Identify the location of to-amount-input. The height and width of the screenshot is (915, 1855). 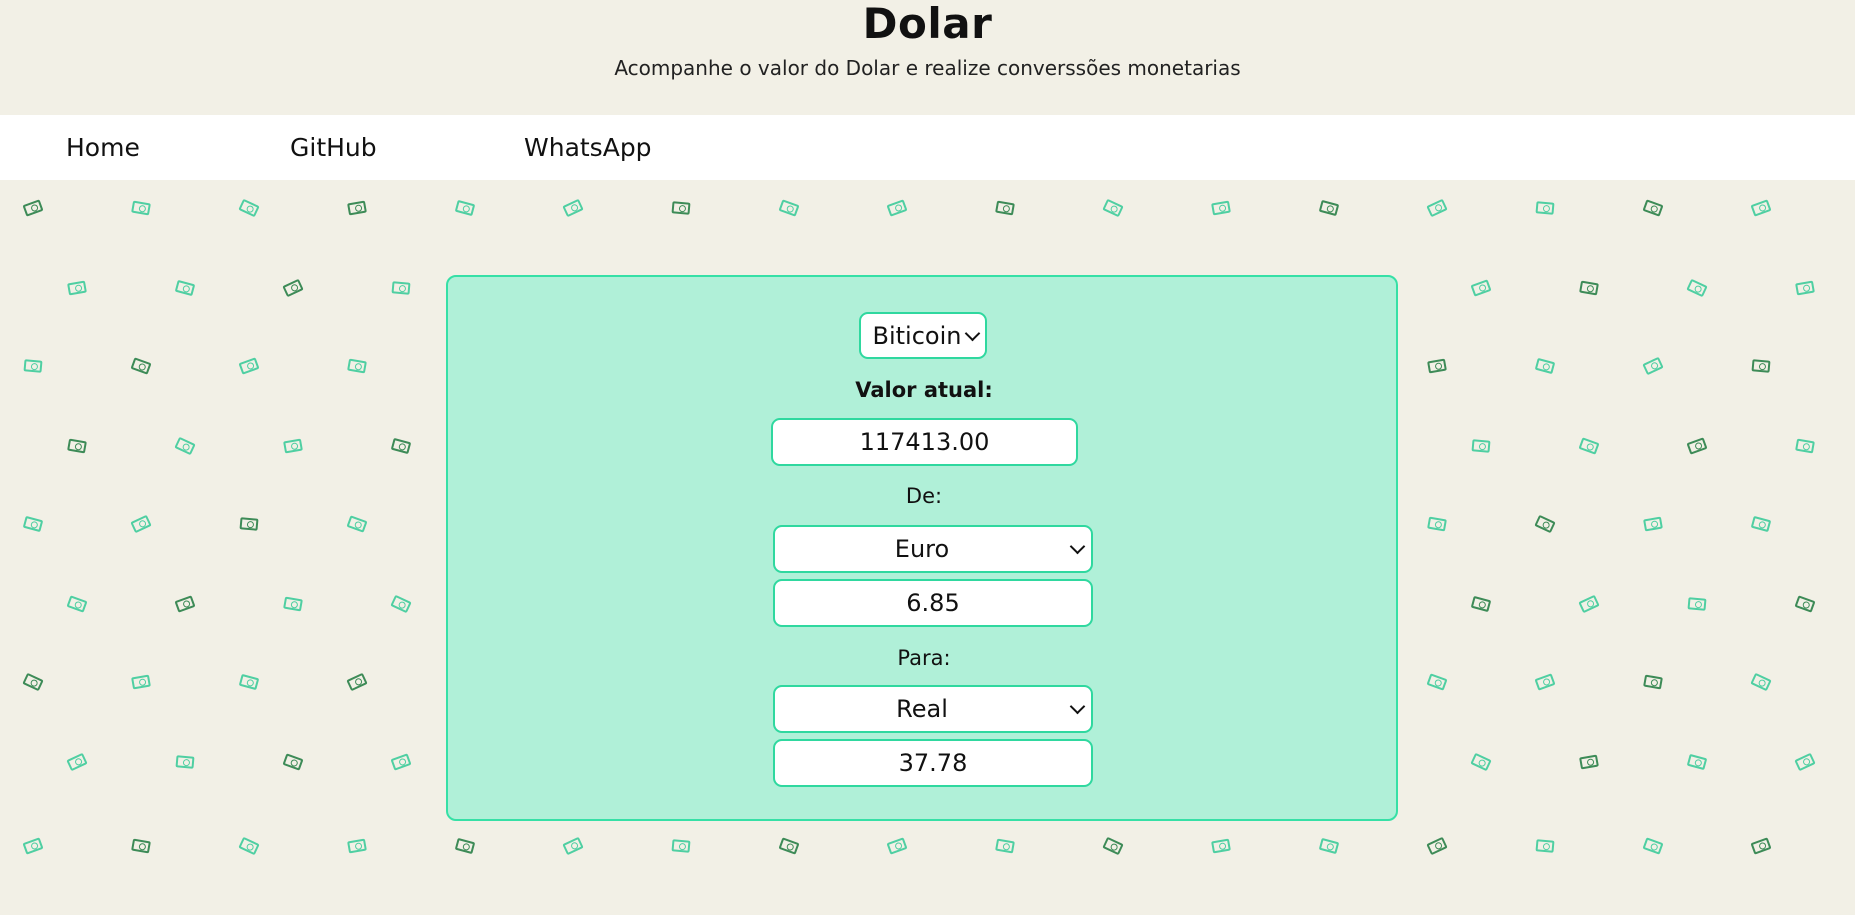
(933, 763).